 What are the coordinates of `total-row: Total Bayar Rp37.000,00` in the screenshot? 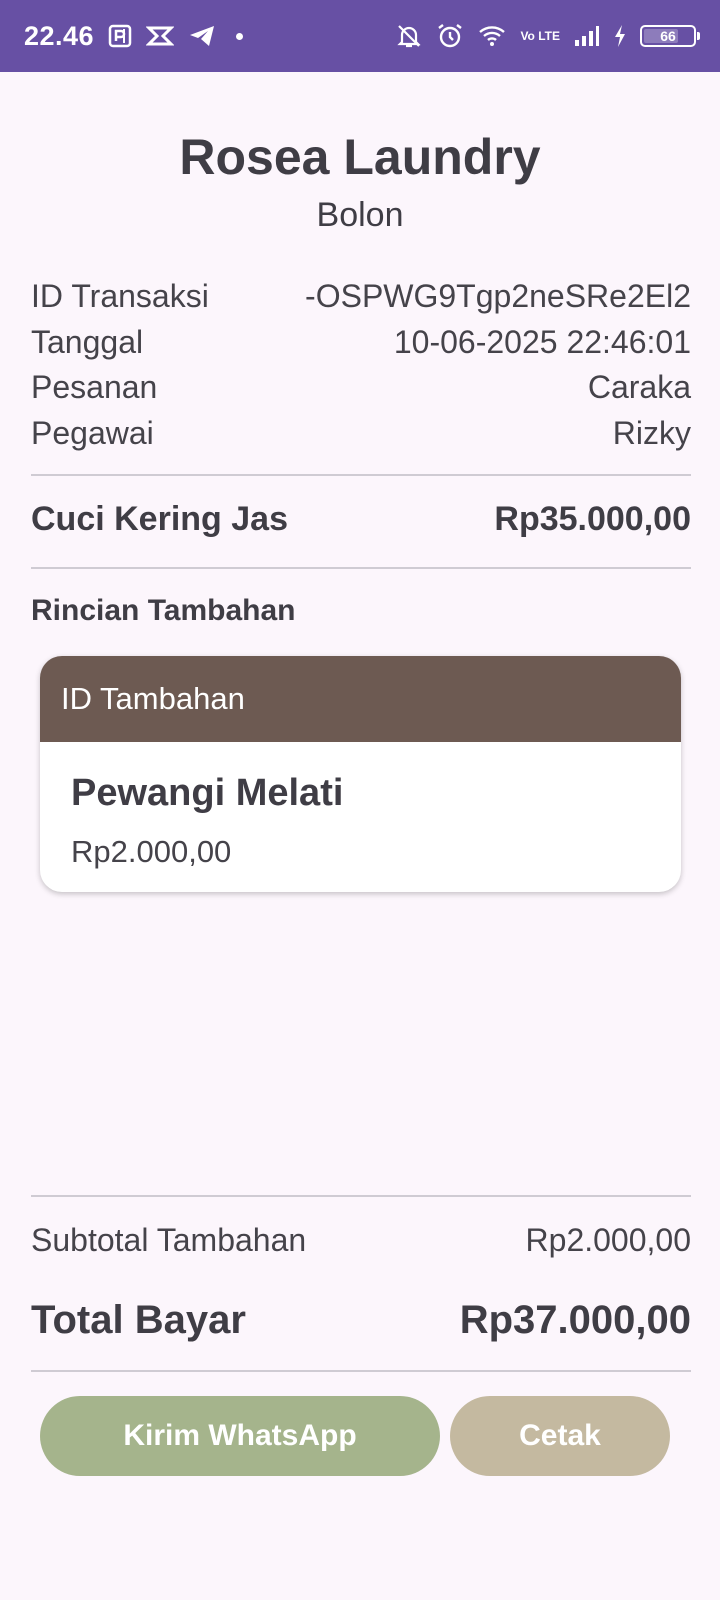 It's located at (361, 1320).